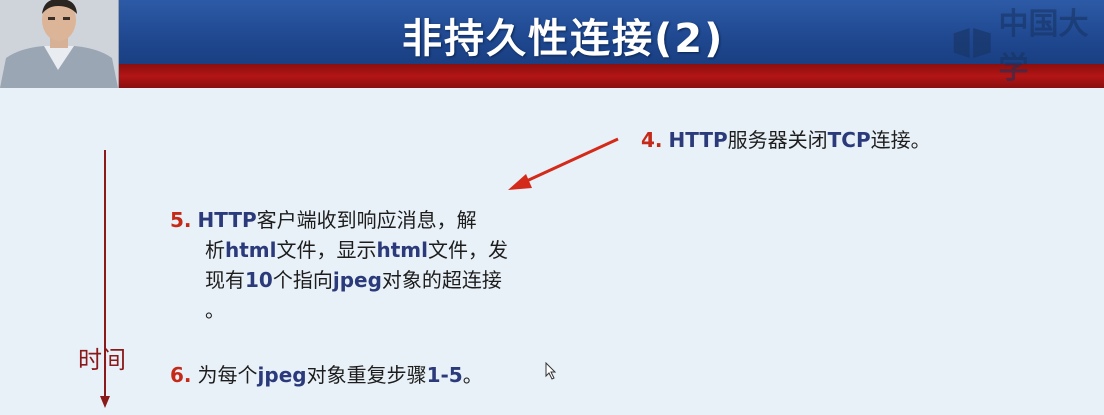 The image size is (1104, 415). What do you see at coordinates (786, 140) in the screenshot?
I see `step-4: 4. HTTP服务器关闭TCP连接。` at bounding box center [786, 140].